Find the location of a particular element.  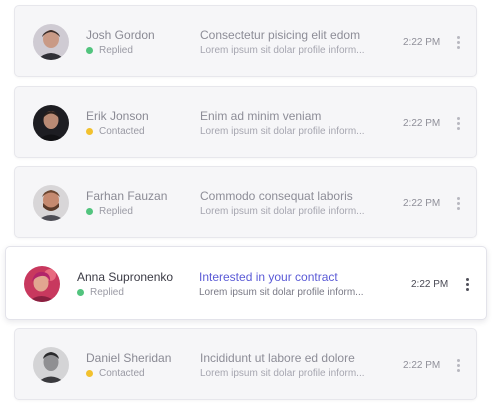

message-subject: Commodo consequat laboris is located at coordinates (276, 196).